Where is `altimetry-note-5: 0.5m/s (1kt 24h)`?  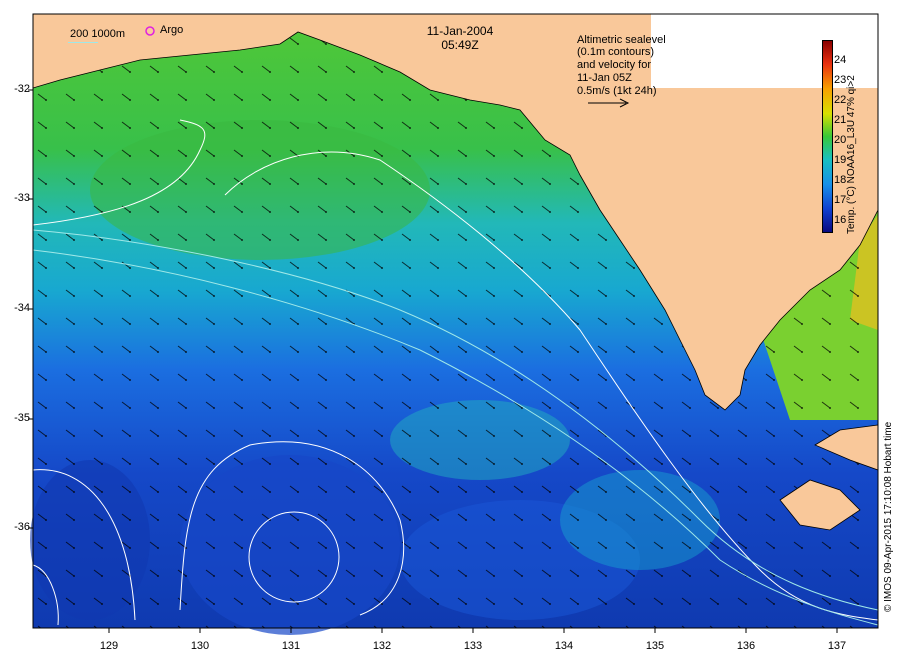
altimetry-note-5: 0.5m/s (1kt 24h) is located at coordinates (617, 91).